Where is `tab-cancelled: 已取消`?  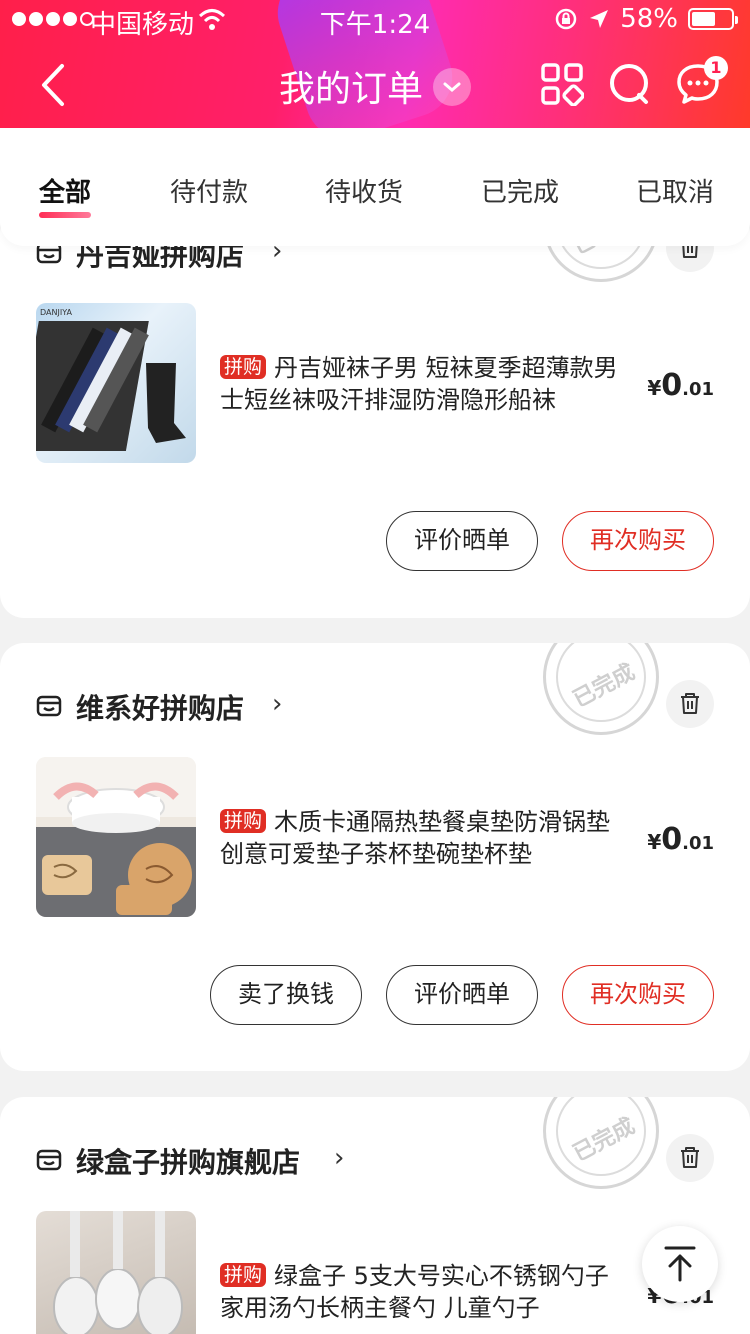 tab-cancelled: 已取消 is located at coordinates (675, 190).